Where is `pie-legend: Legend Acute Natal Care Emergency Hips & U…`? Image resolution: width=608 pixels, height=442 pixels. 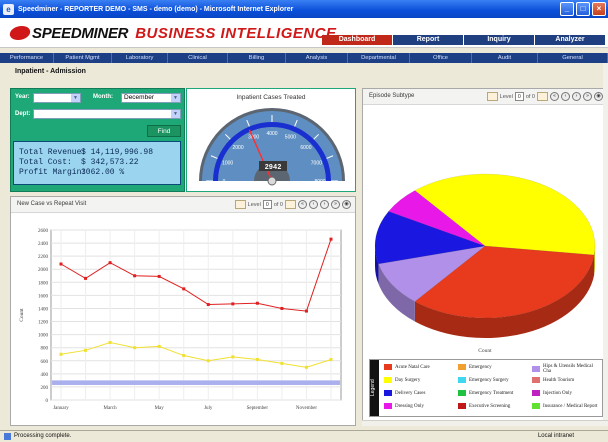
pie-legend: Legend Acute Natal Care Emergency Hips & U… is located at coordinates (486, 388).